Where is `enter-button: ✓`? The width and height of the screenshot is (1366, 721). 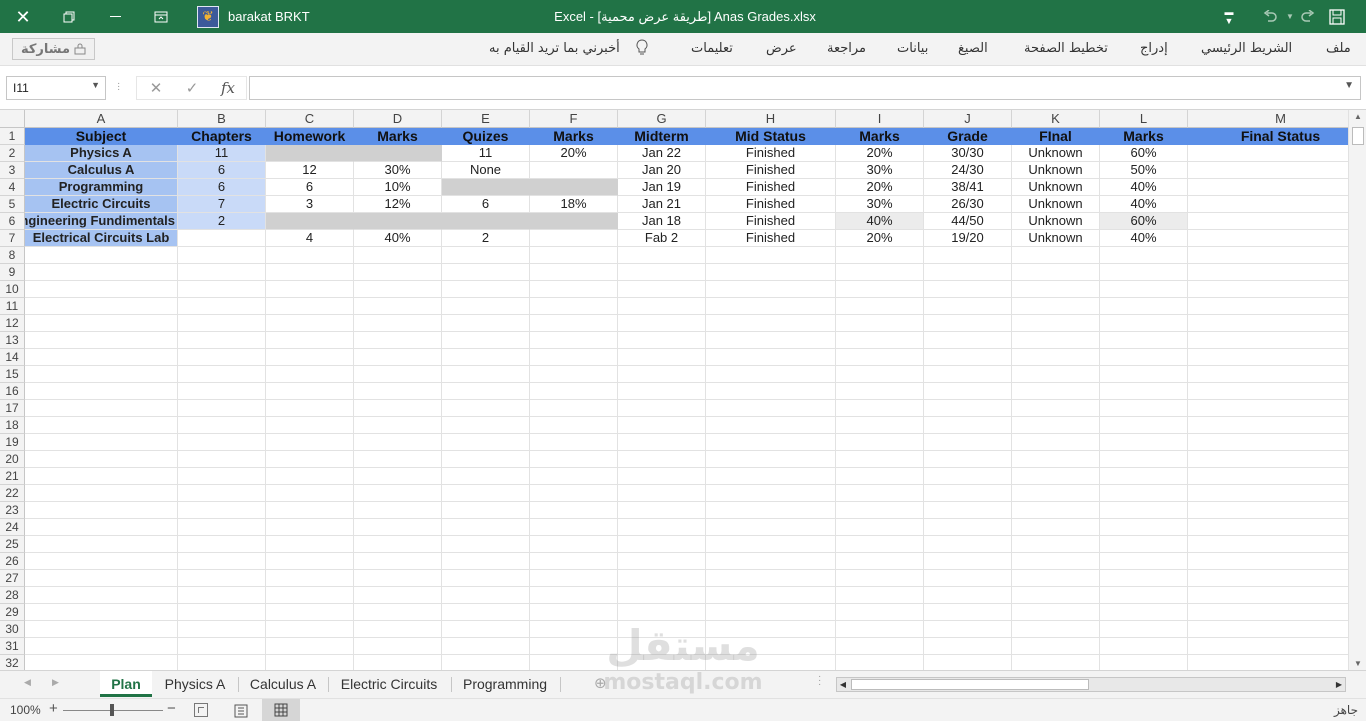 enter-button: ✓ is located at coordinates (192, 88).